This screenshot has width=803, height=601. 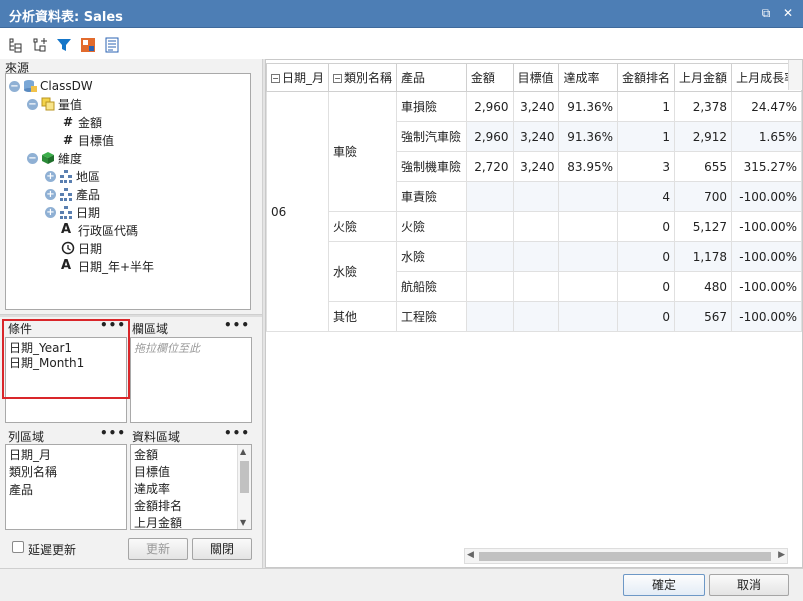 I want to click on grid-horizontal-scrollbar: ◀ ▶, so click(x=626, y=556).